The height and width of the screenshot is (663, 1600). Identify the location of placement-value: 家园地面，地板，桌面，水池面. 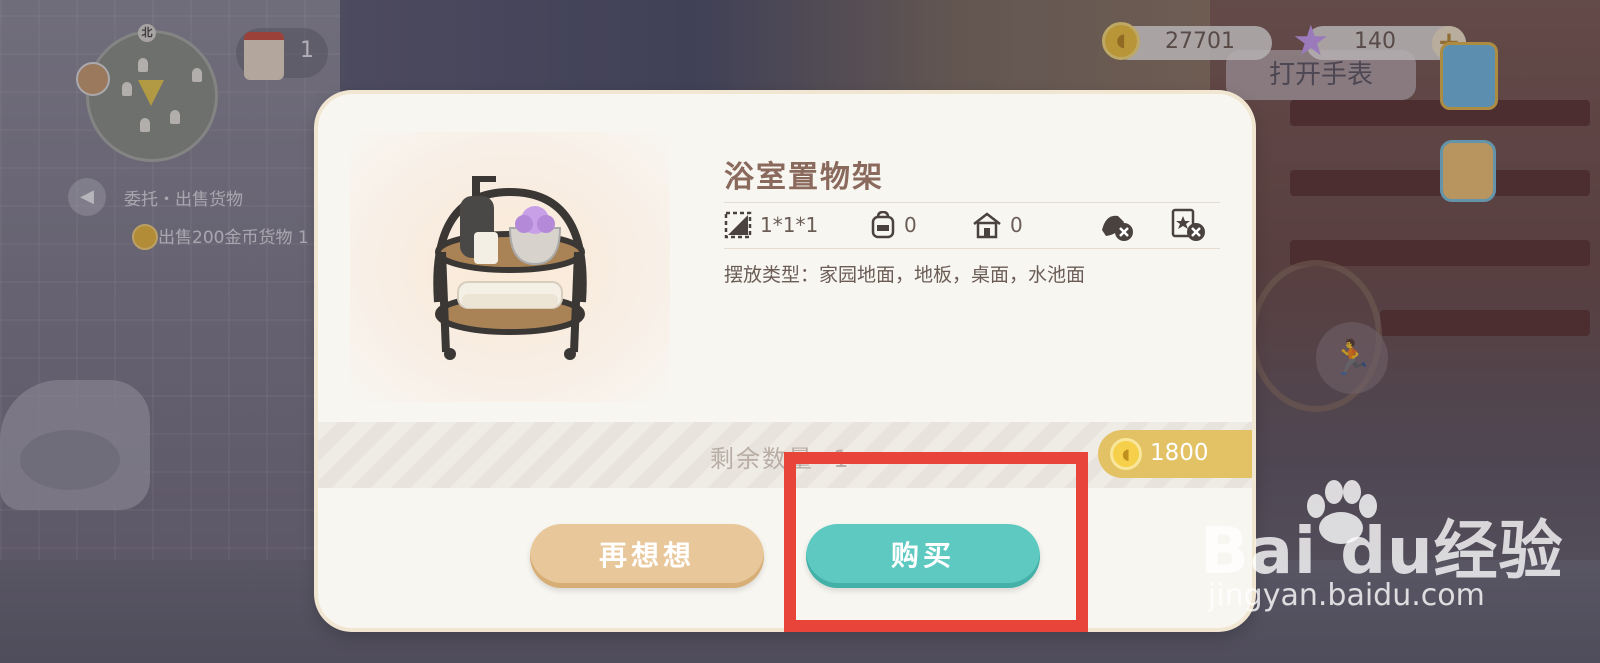
(952, 275).